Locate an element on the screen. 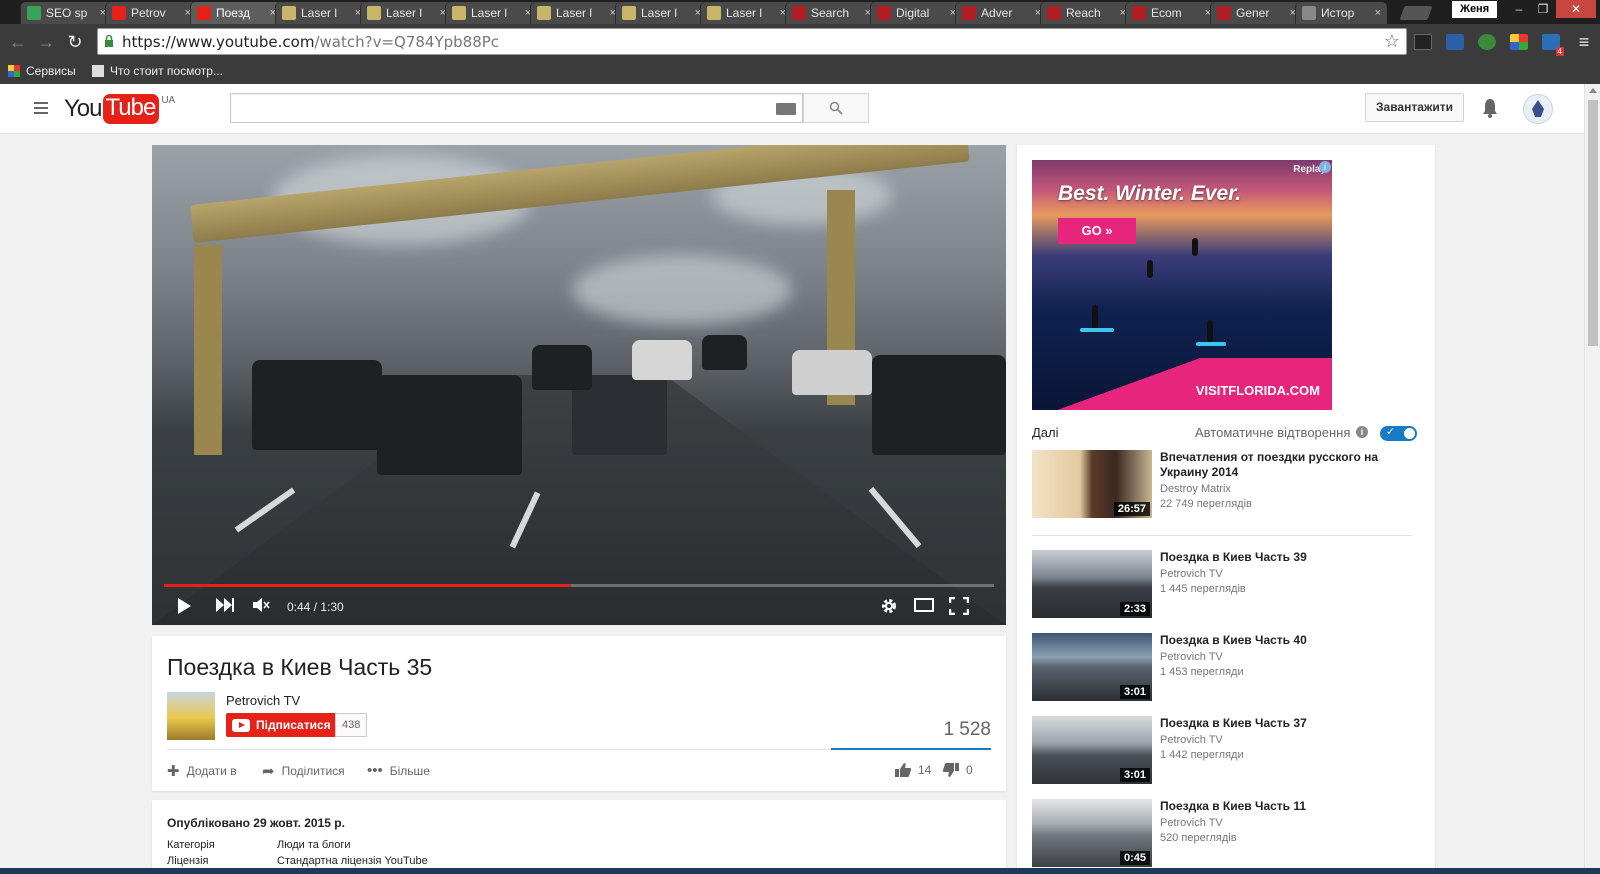 The height and width of the screenshot is (874, 1600). more-dots-icon: ••• is located at coordinates (375, 770).